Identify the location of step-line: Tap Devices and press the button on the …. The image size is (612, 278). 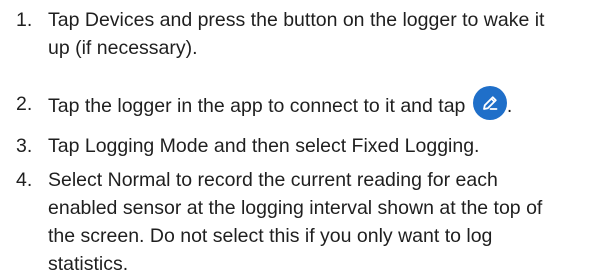
(296, 20).